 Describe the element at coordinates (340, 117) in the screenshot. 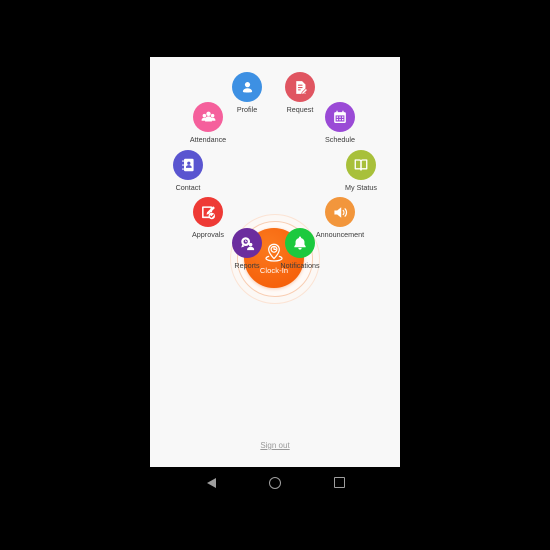

I see `calendar-icon` at that location.